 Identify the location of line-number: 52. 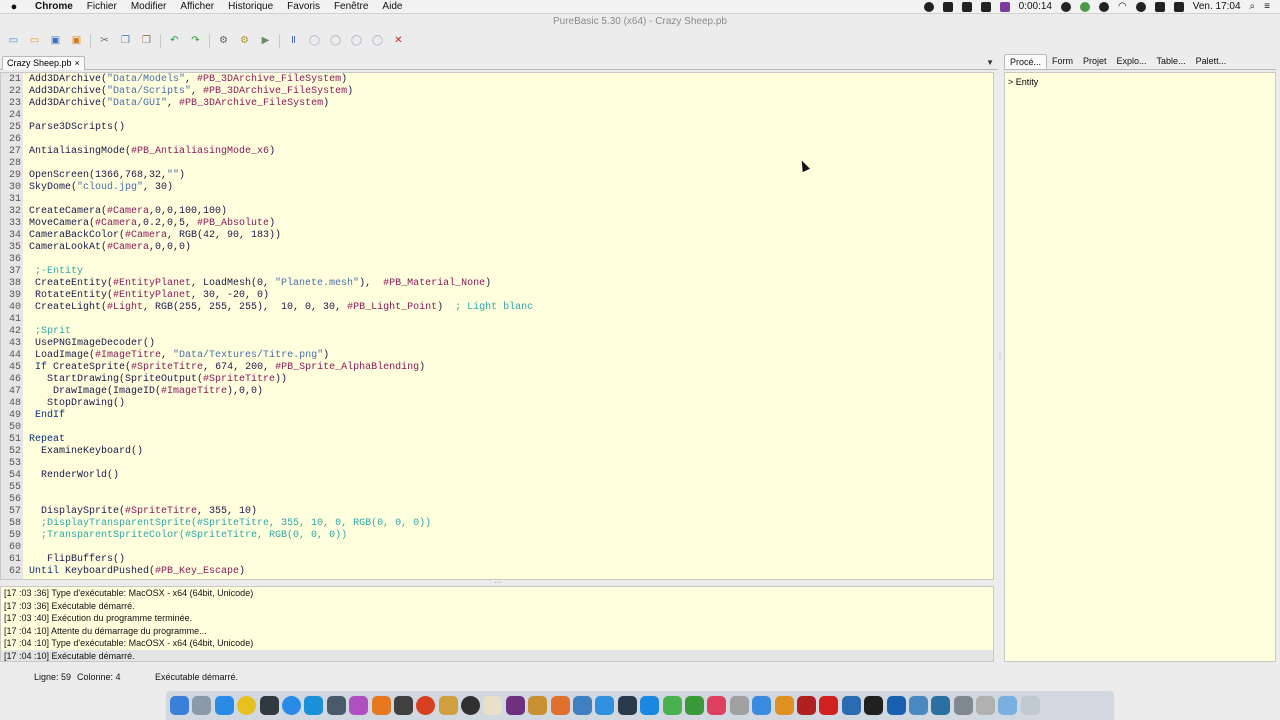
(14, 451).